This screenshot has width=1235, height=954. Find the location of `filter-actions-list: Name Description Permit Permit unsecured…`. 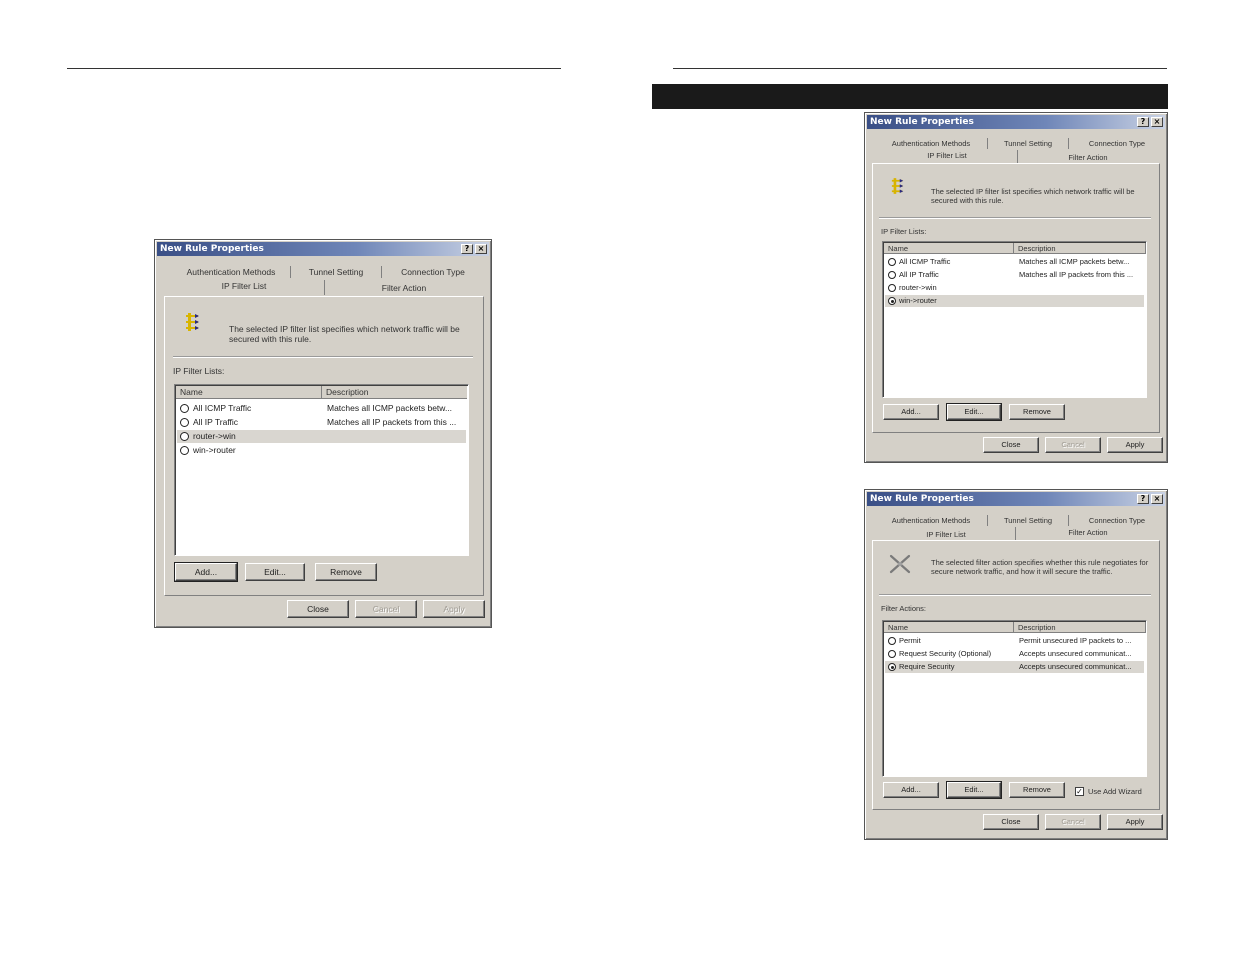

filter-actions-list: Name Description Permit Permit unsecured… is located at coordinates (1014, 698).